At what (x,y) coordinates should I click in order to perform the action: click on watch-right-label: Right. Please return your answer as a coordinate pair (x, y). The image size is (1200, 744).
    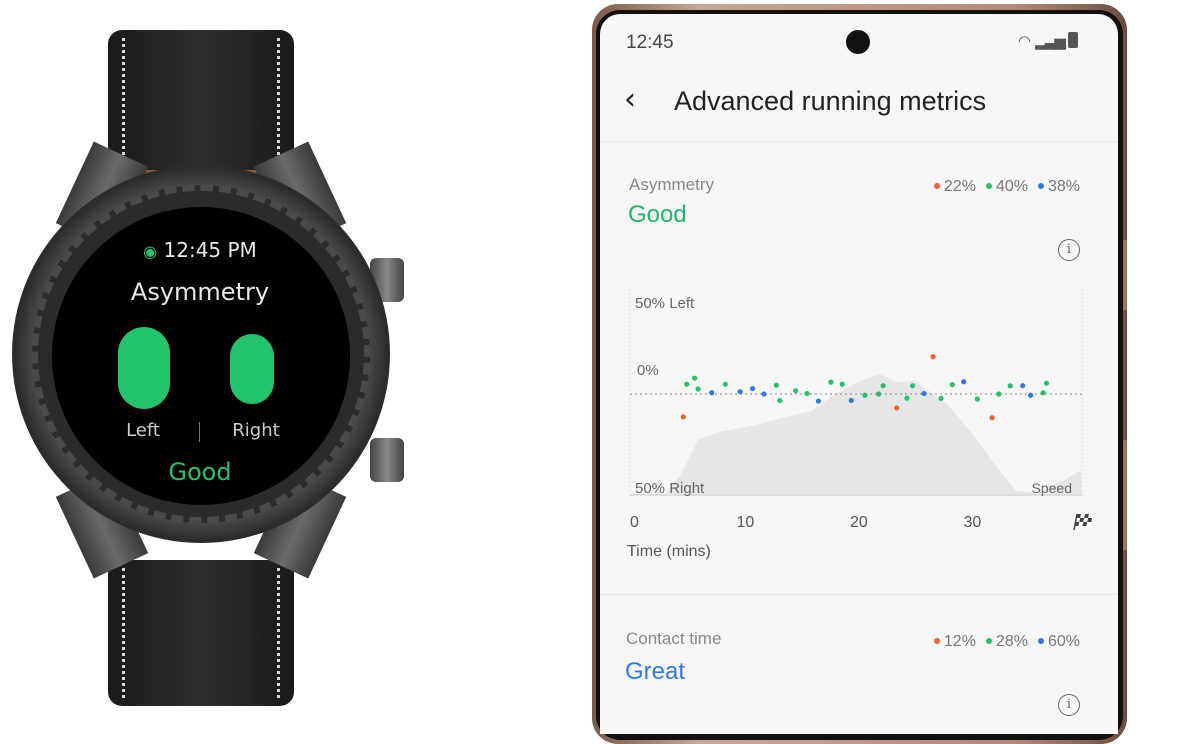
    Looking at the image, I should click on (256, 430).